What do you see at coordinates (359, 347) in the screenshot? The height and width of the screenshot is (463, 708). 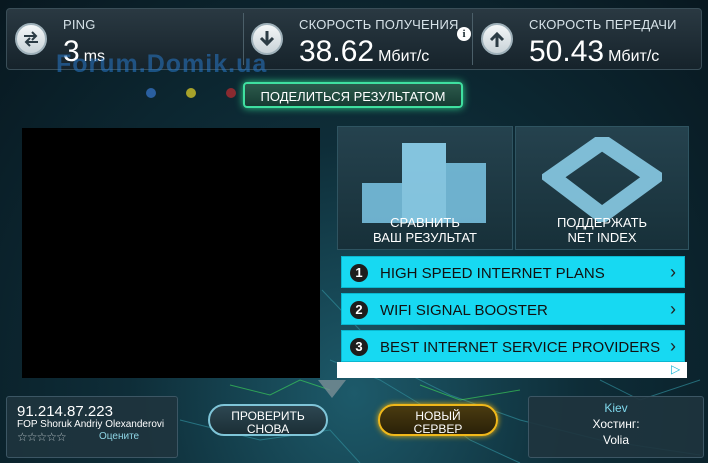 I see `ad-number: 3` at bounding box center [359, 347].